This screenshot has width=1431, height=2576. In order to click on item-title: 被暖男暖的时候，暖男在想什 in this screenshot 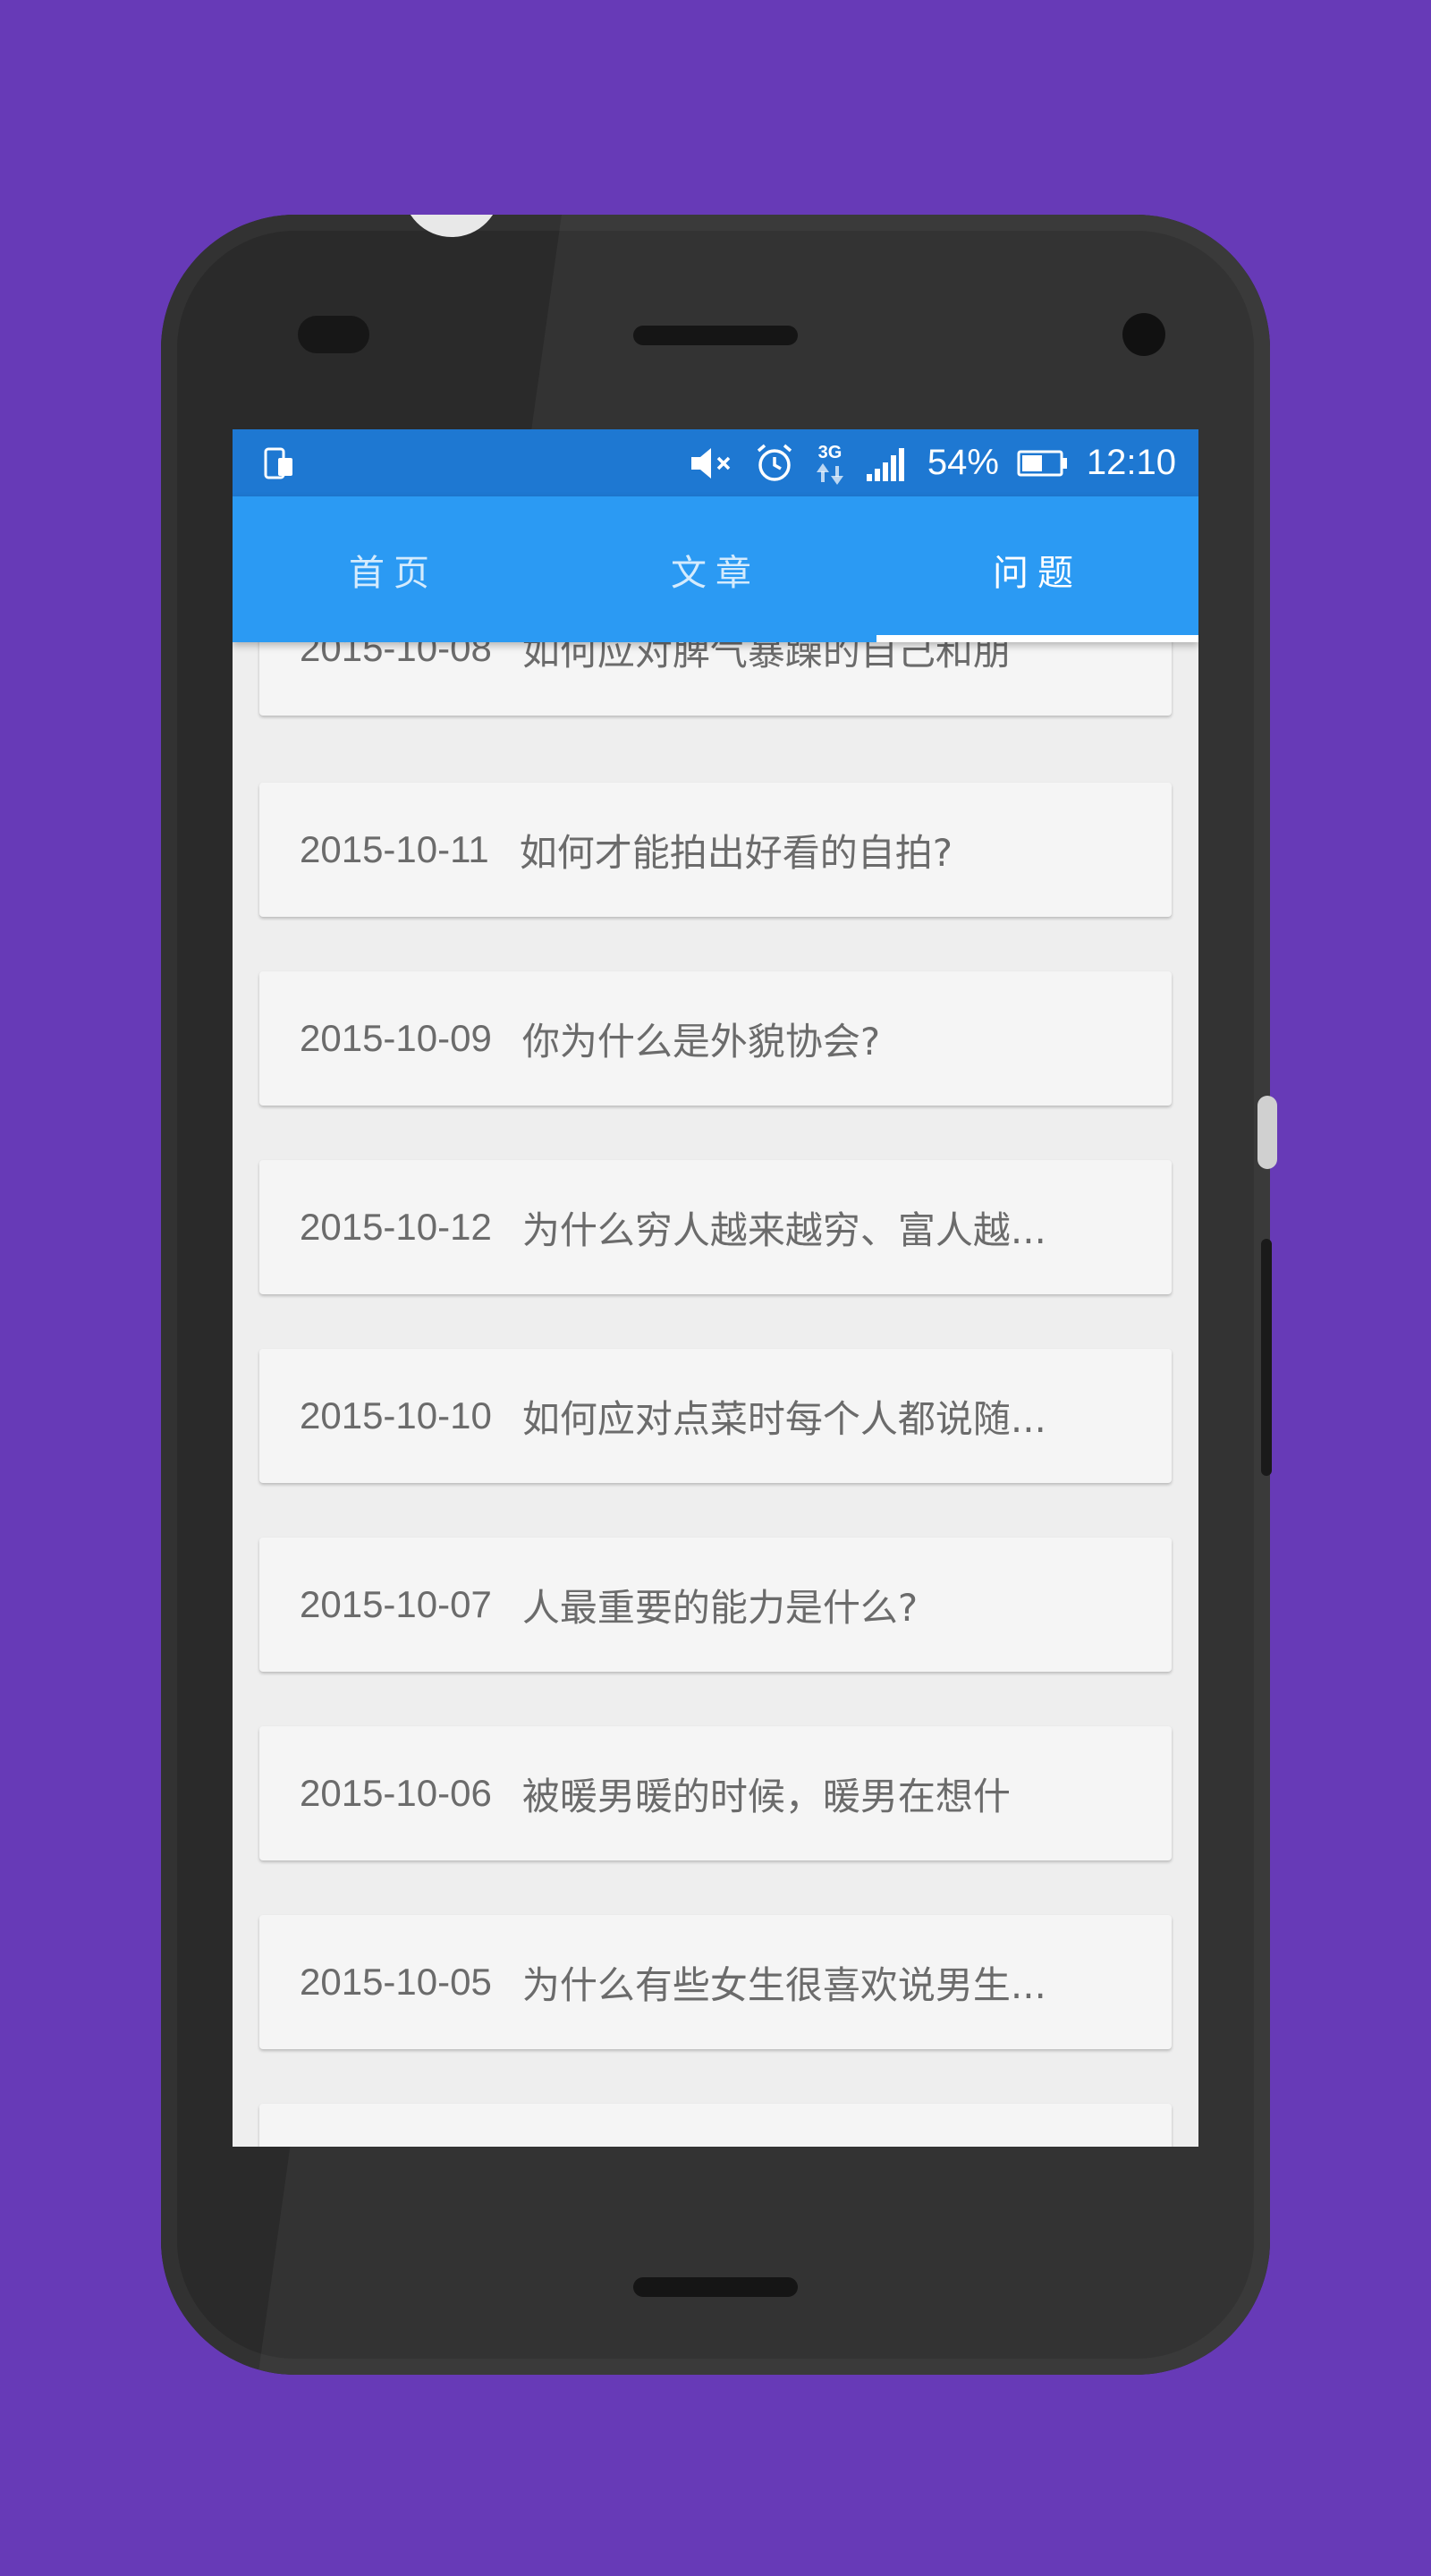, I will do `click(766, 1796)`.